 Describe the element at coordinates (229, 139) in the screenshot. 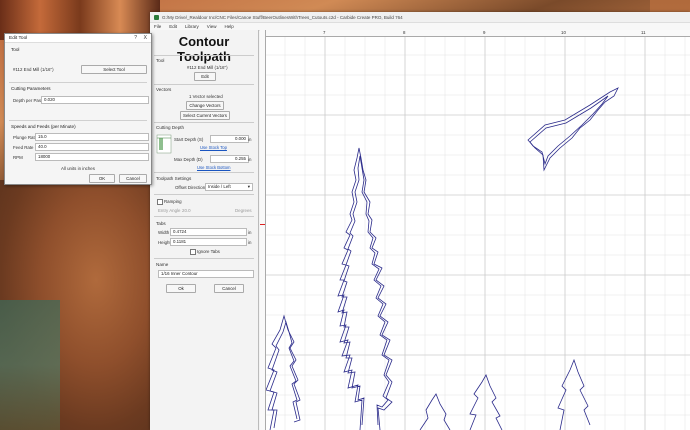

I see `start-depth-input: 0.000` at that location.